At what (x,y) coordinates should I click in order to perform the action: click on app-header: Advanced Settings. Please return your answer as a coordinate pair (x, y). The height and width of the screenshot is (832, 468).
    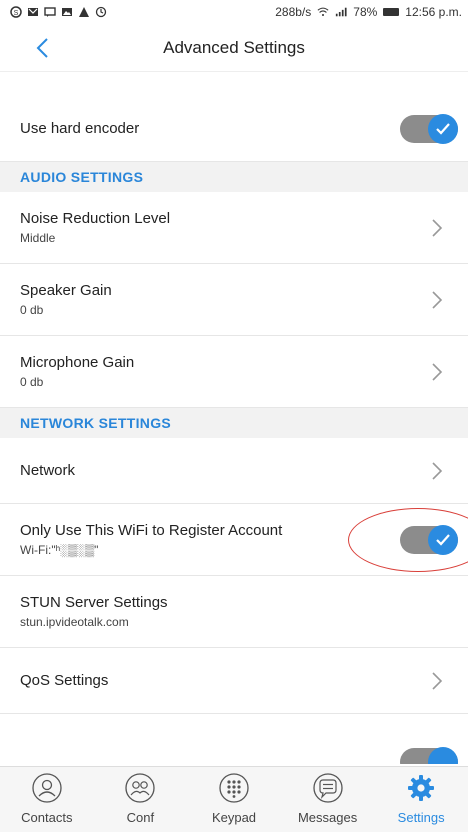
    Looking at the image, I should click on (234, 48).